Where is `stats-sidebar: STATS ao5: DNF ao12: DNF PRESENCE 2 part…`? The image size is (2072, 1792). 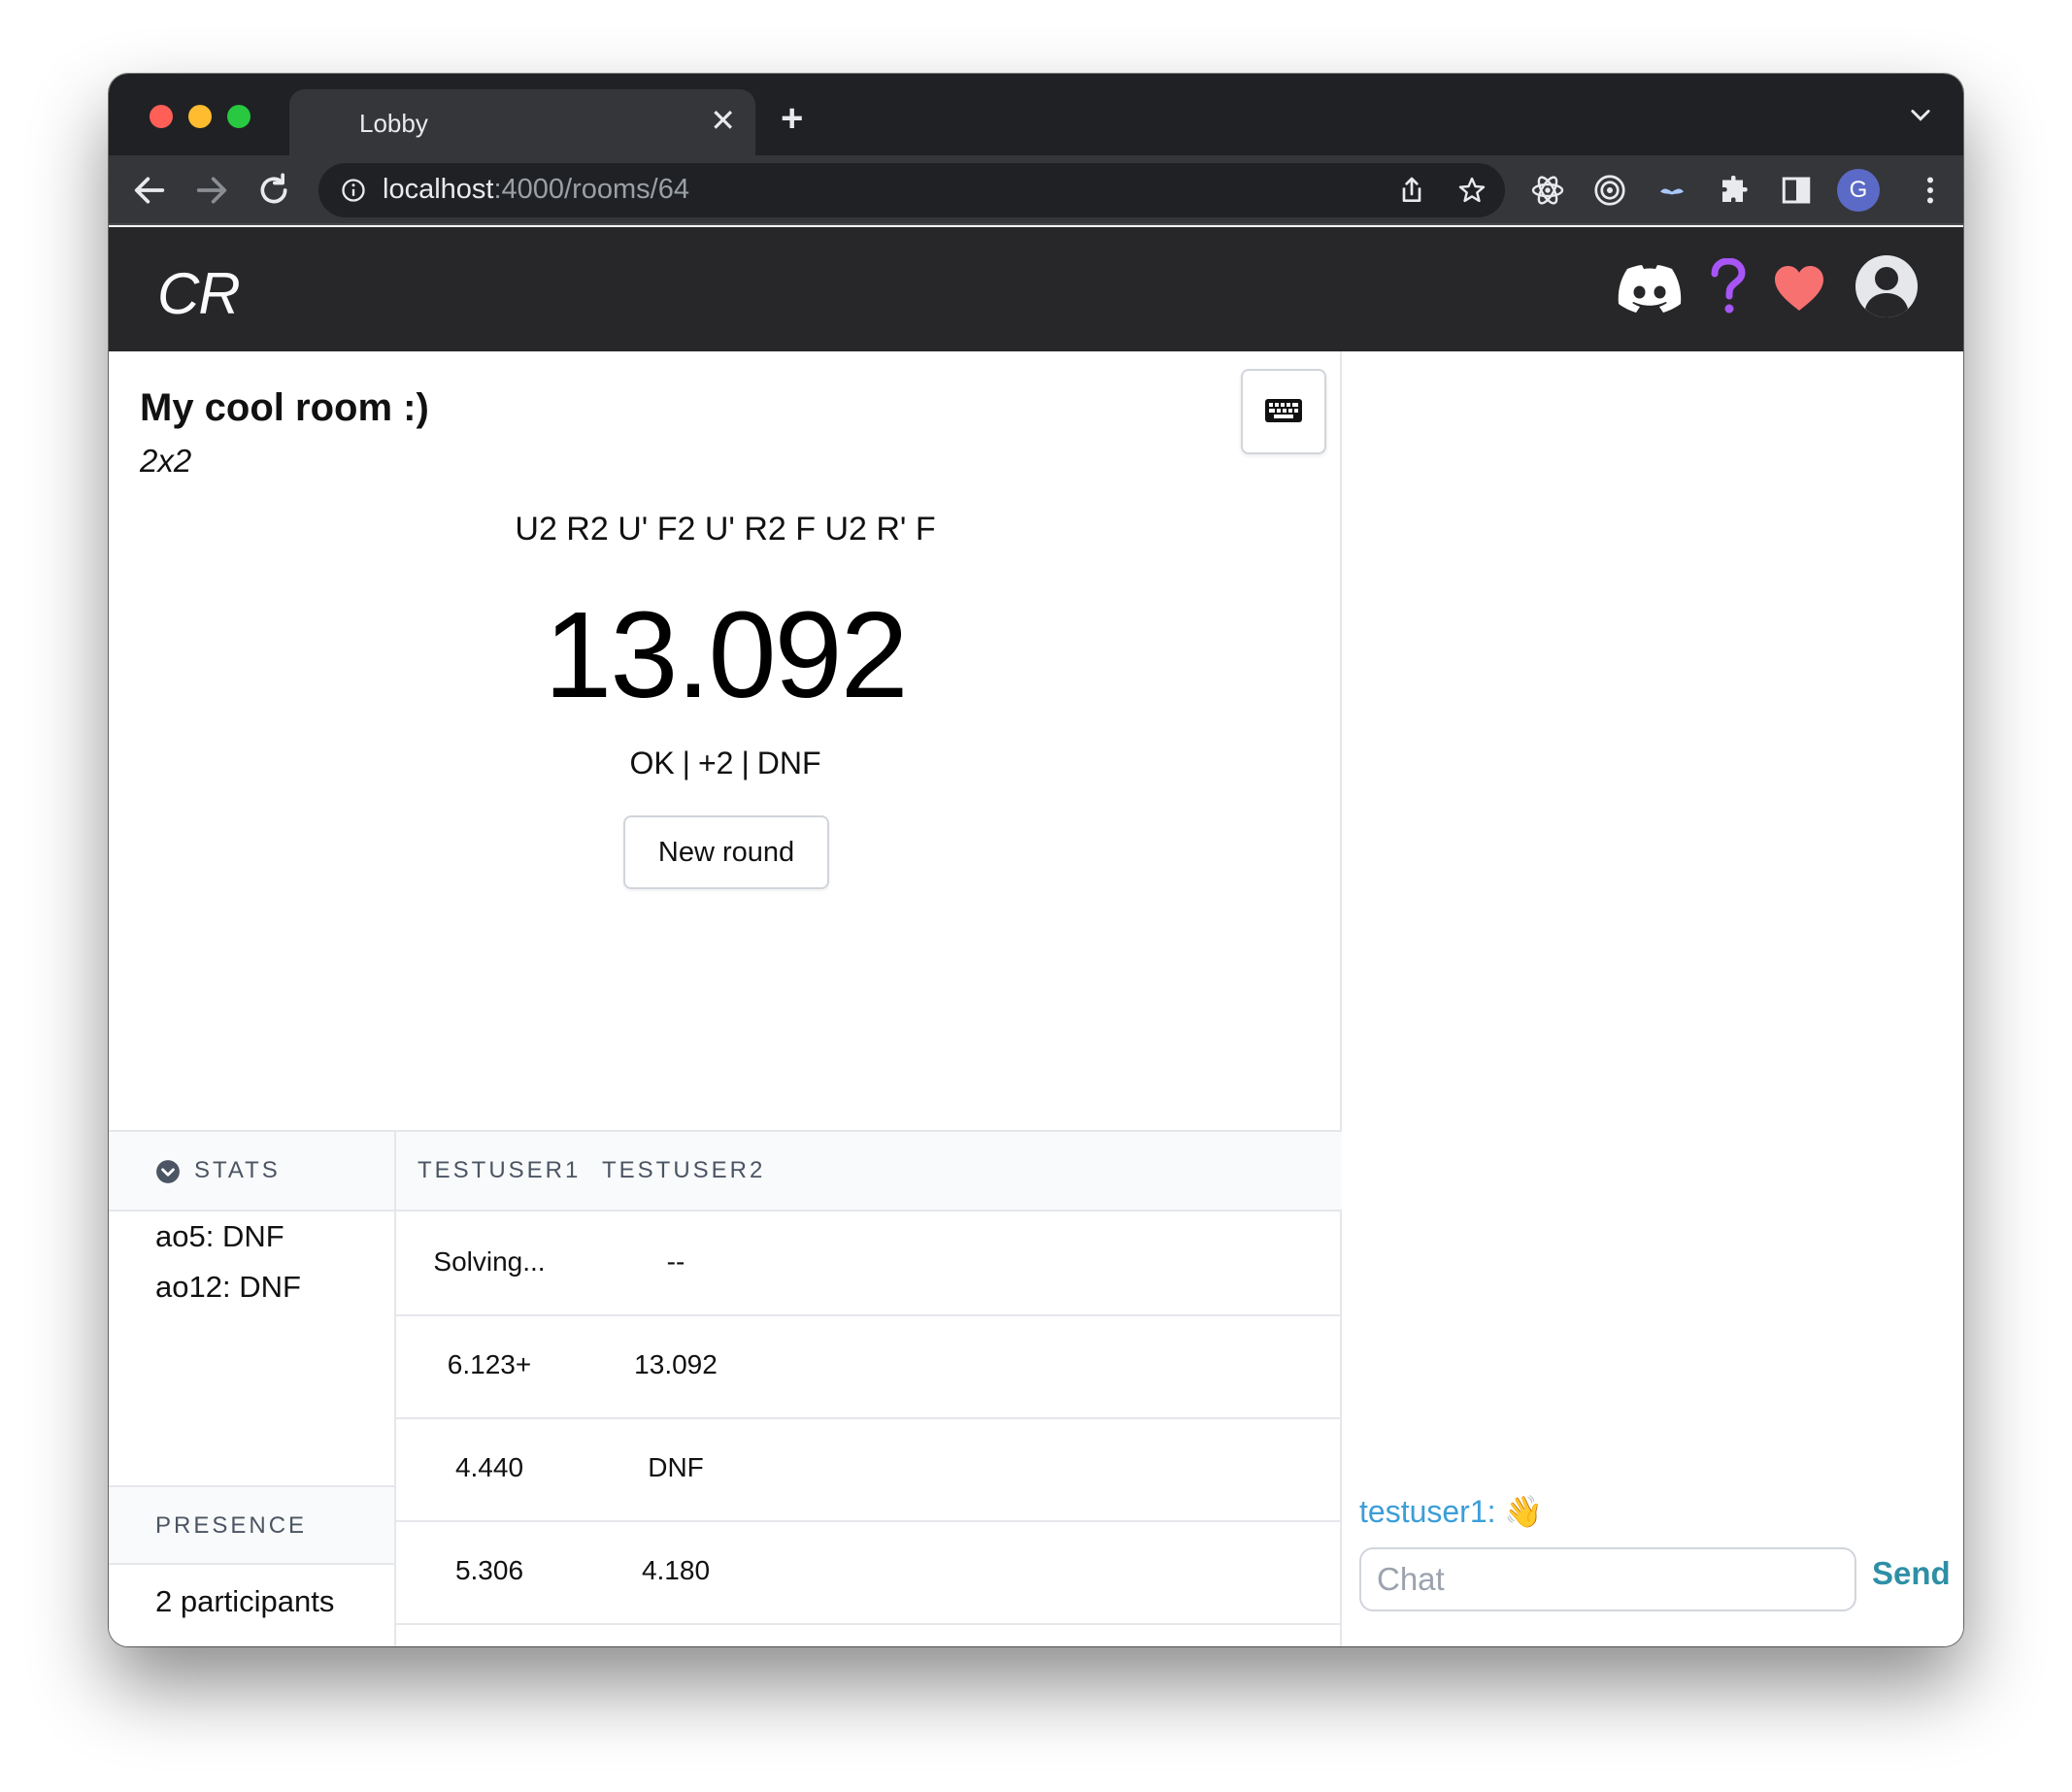 stats-sidebar: STATS ao5: DNF ao12: DNF PRESENCE 2 part… is located at coordinates (252, 1389).